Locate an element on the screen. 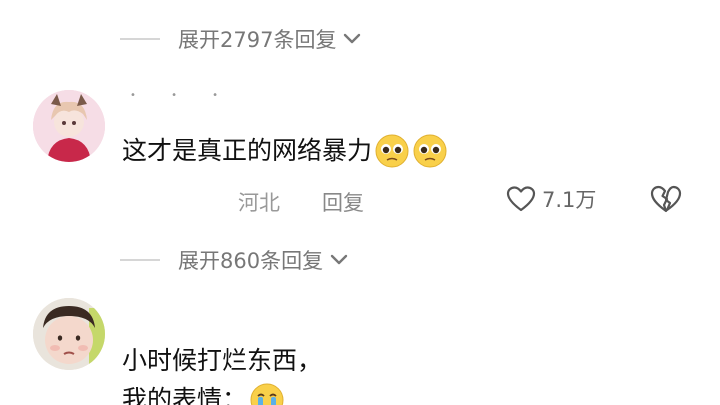 This screenshot has width=720, height=405. like-button: 7.1万 is located at coordinates (551, 199).